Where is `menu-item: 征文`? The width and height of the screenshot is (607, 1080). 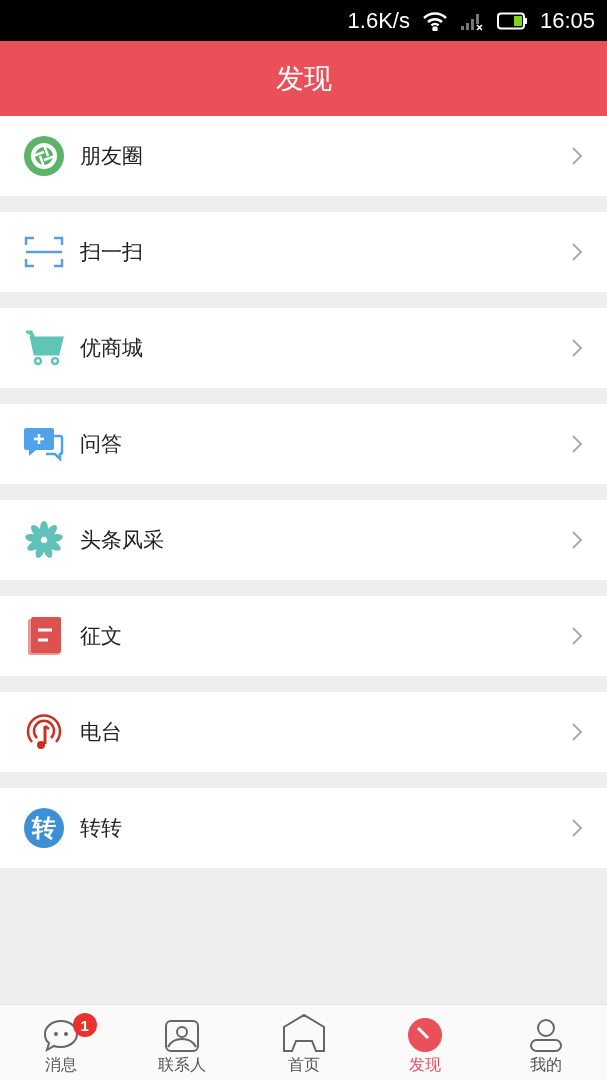
menu-item: 征文 is located at coordinates (303, 636).